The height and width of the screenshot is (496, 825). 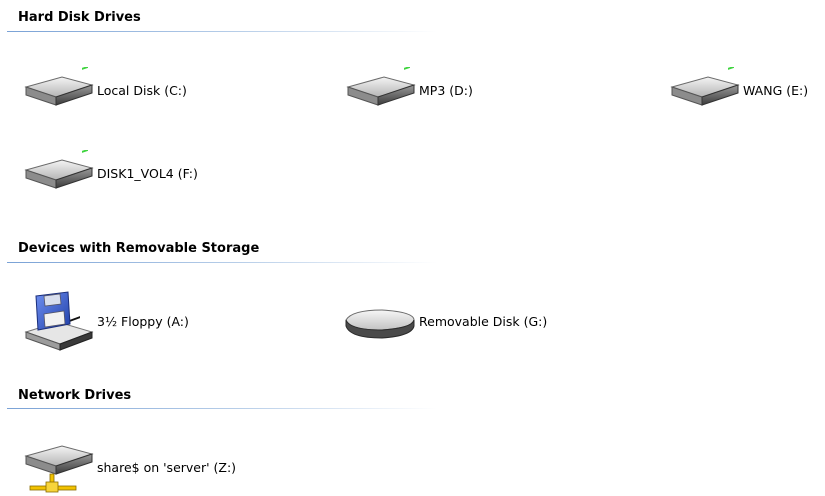 I want to click on drive-label: DISK1_VOL4 (F:), so click(x=147, y=173).